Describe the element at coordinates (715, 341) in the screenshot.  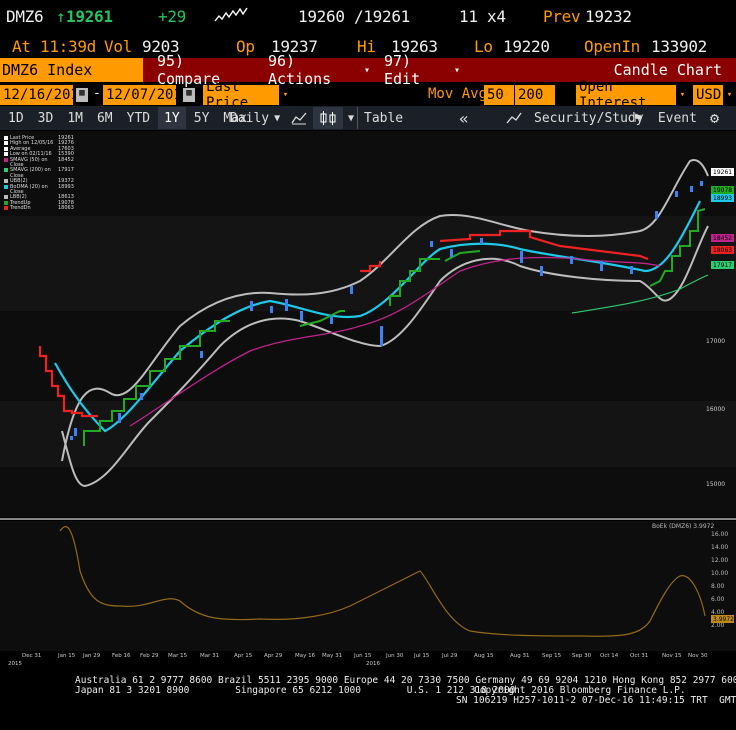
I see `price-axis-label: 17000` at that location.